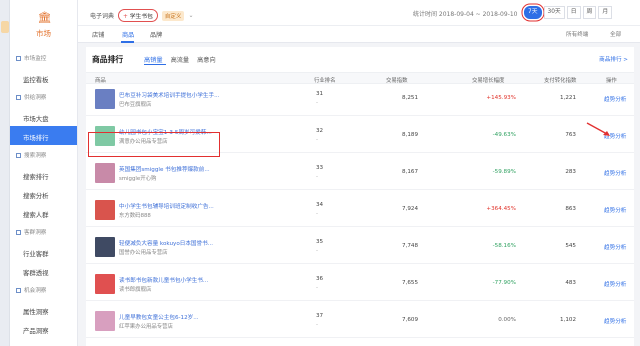  What do you see at coordinates (320, 316) in the screenshot?
I see `industry-rank: 37` at bounding box center [320, 316].